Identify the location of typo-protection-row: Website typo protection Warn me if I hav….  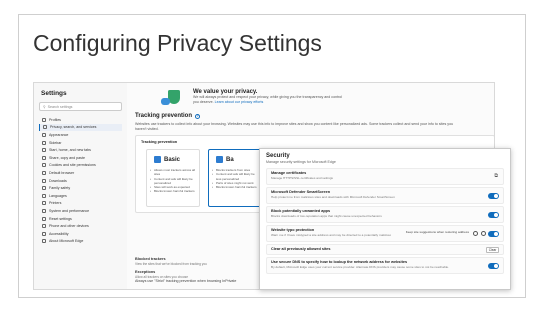
(385, 233).